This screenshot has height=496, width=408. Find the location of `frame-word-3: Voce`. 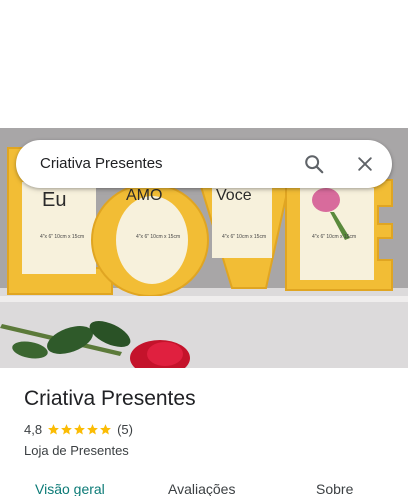

frame-word-3: Voce is located at coordinates (234, 195).